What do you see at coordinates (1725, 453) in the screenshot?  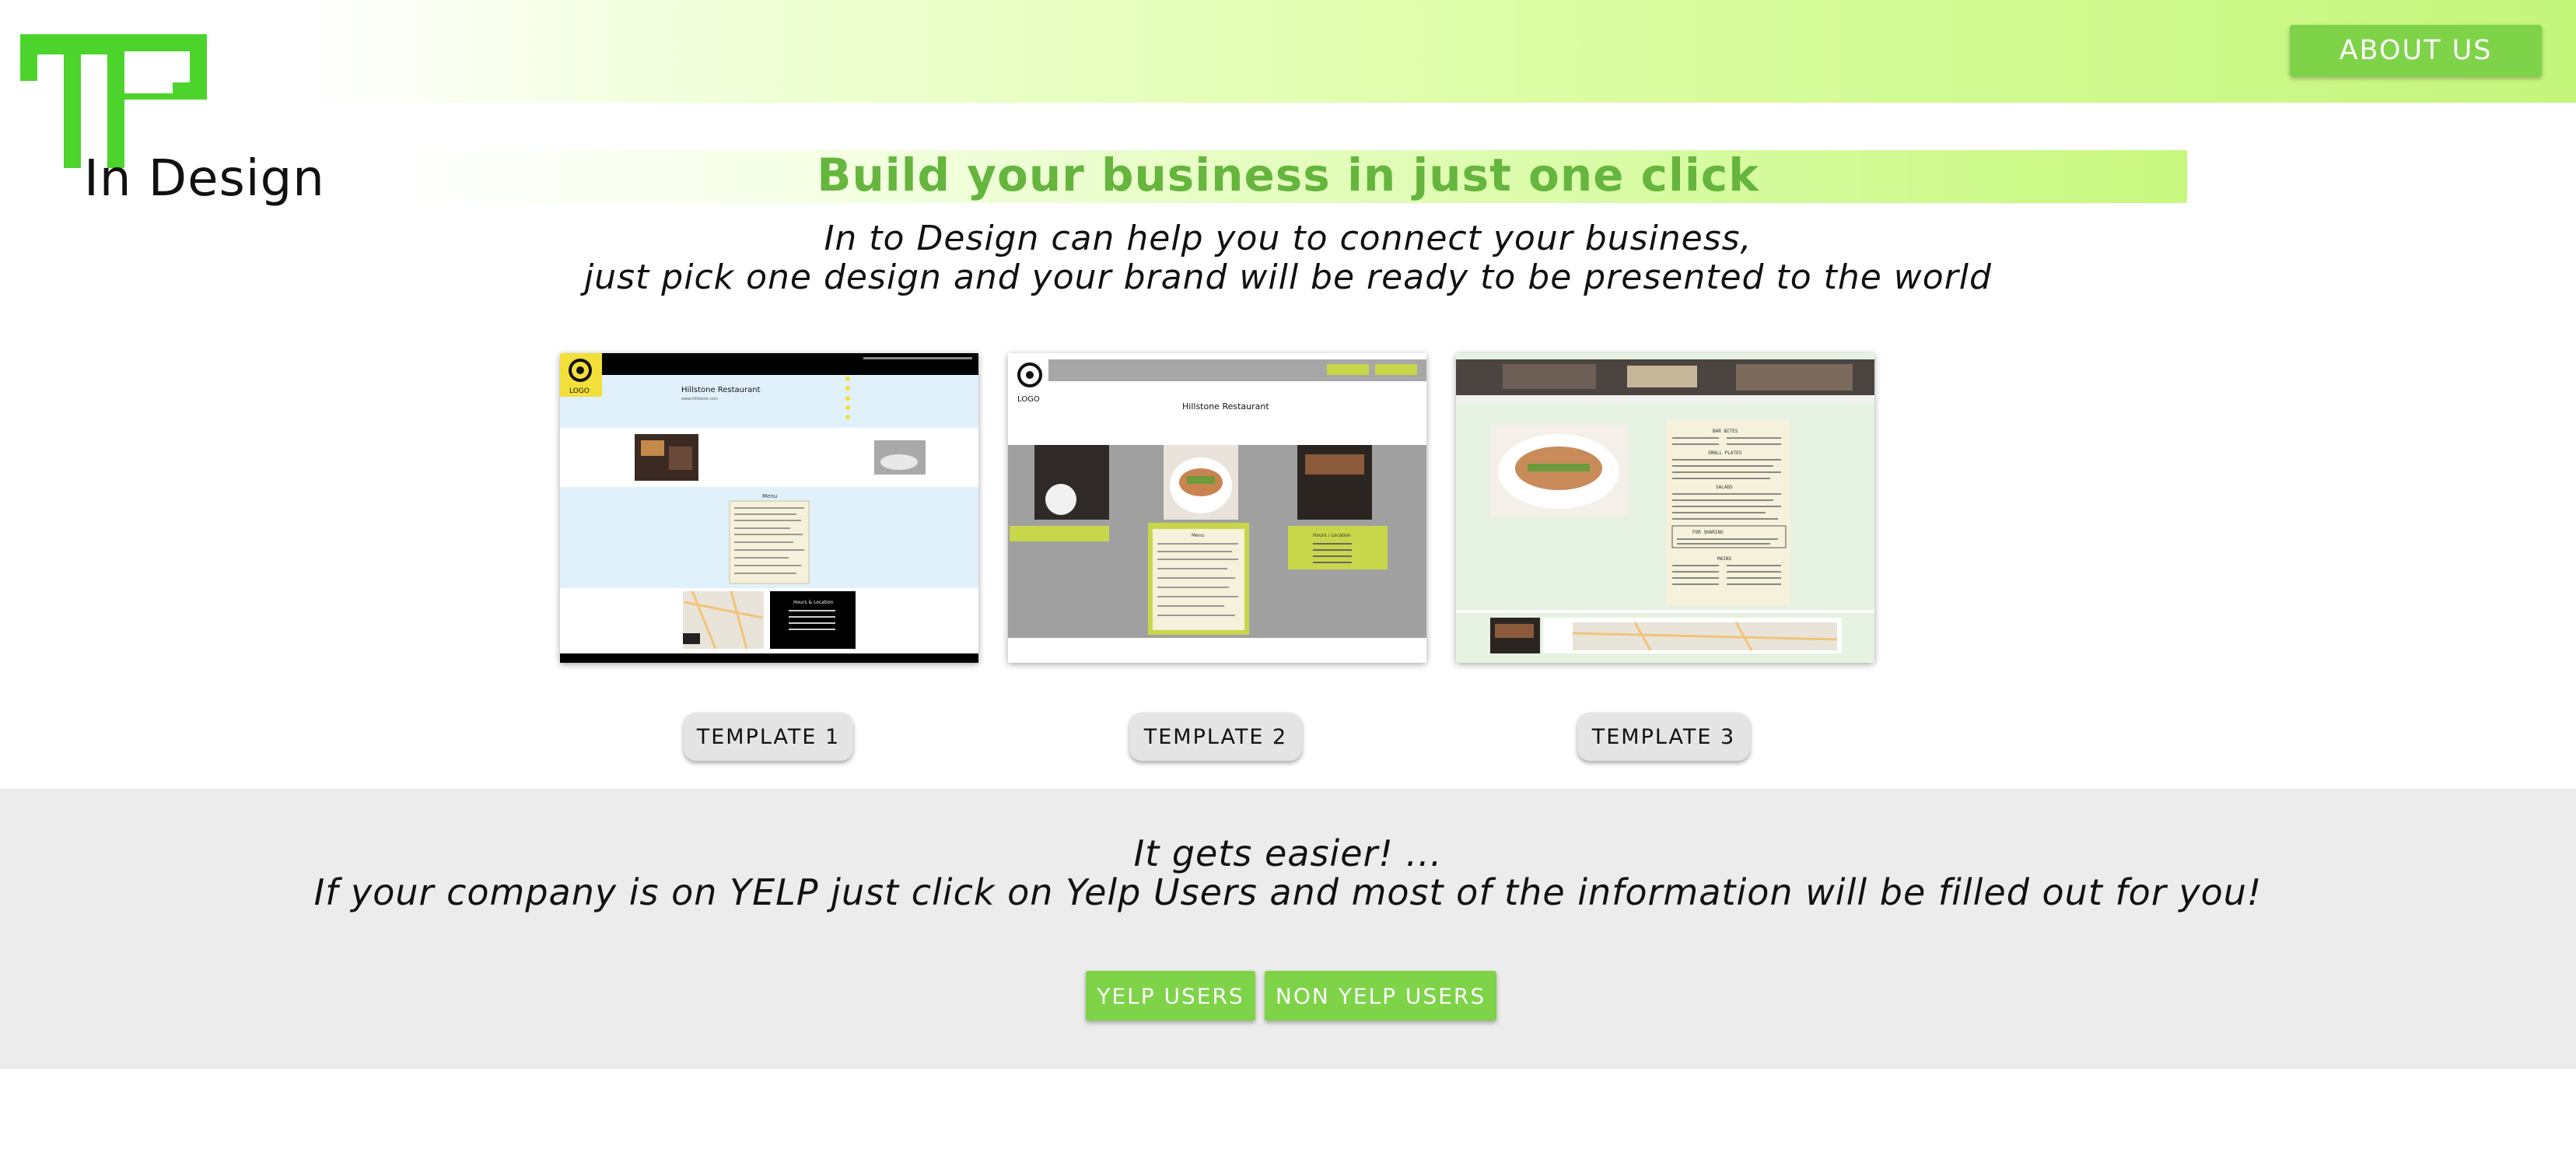 I see `t3-small-plates: SMALL PLATES` at bounding box center [1725, 453].